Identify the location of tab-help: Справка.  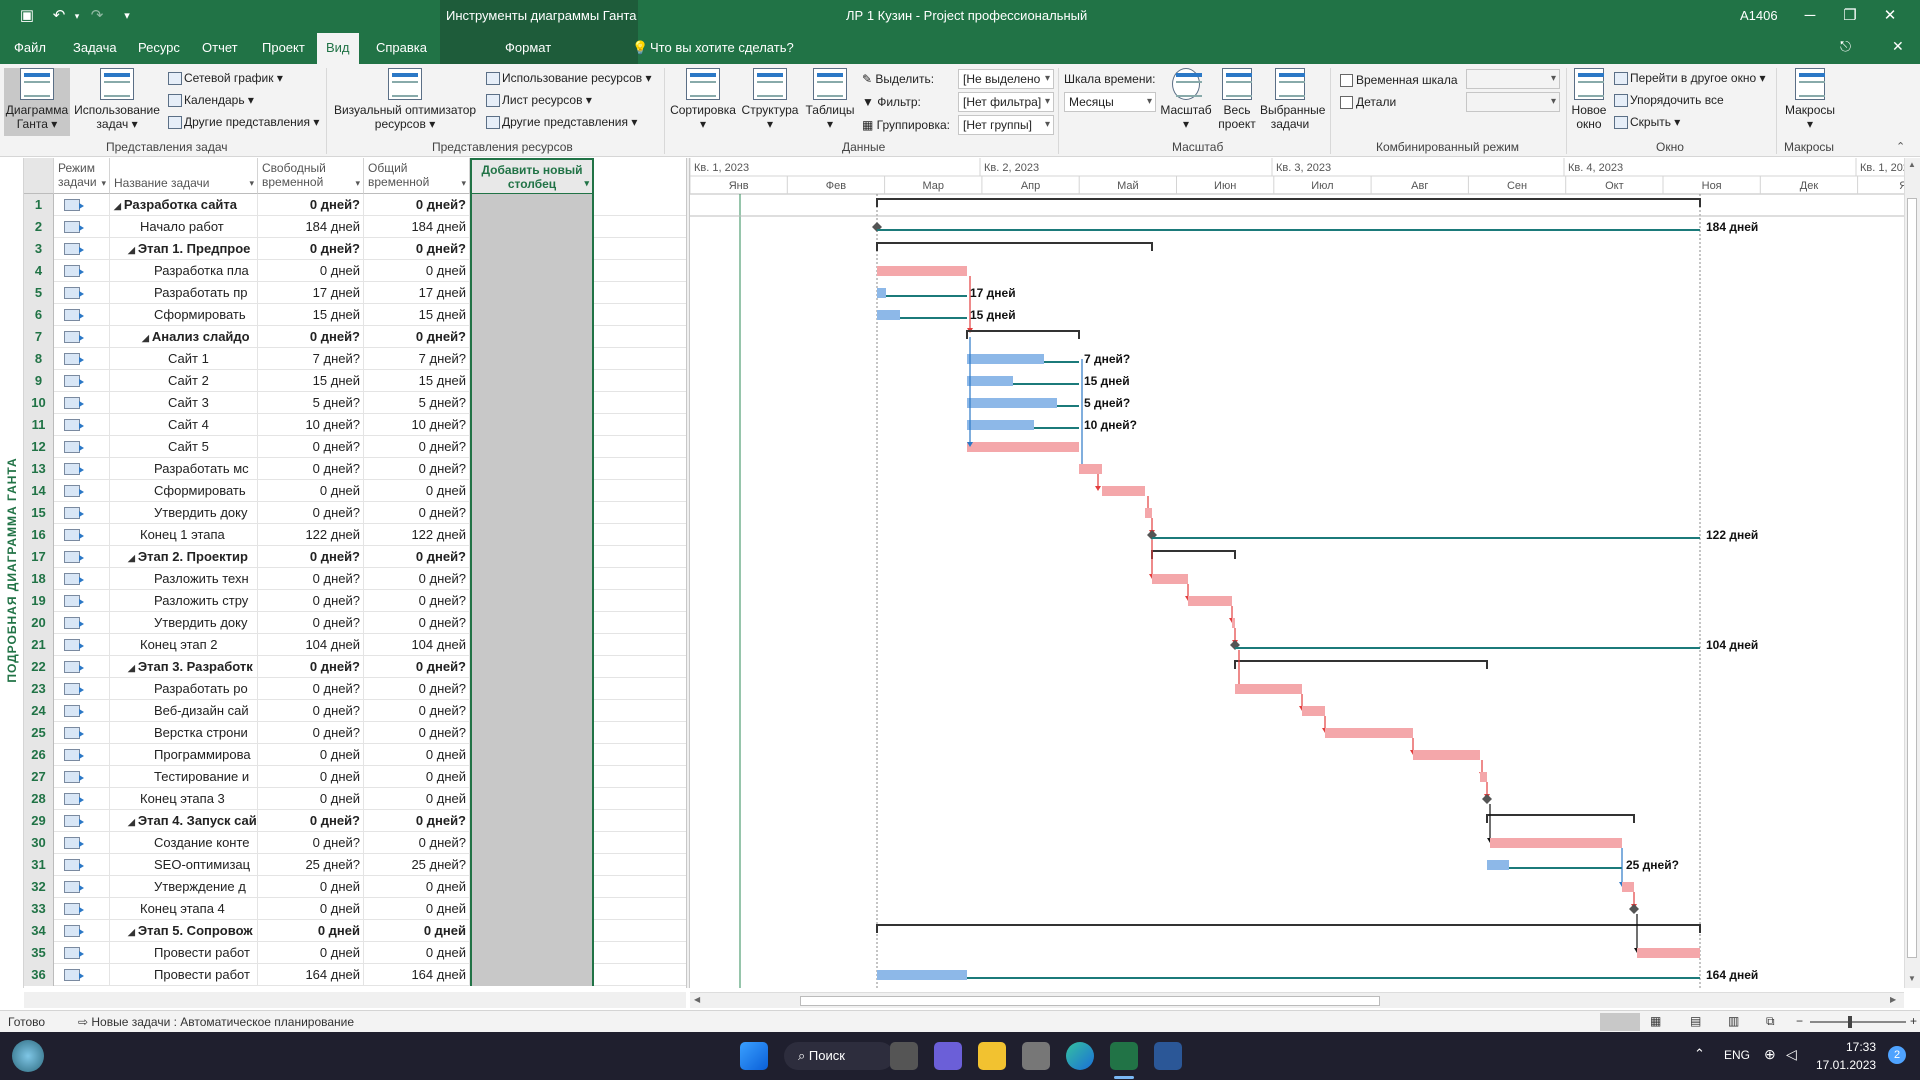
(401, 47).